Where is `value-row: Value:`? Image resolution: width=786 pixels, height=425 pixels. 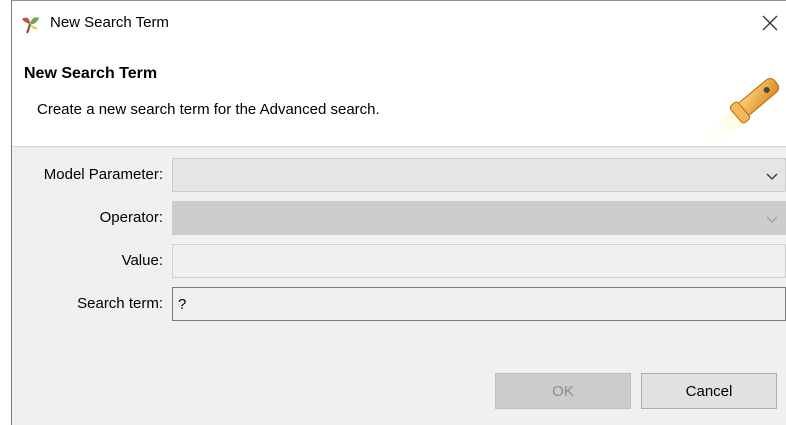 value-row: Value: is located at coordinates (399, 261).